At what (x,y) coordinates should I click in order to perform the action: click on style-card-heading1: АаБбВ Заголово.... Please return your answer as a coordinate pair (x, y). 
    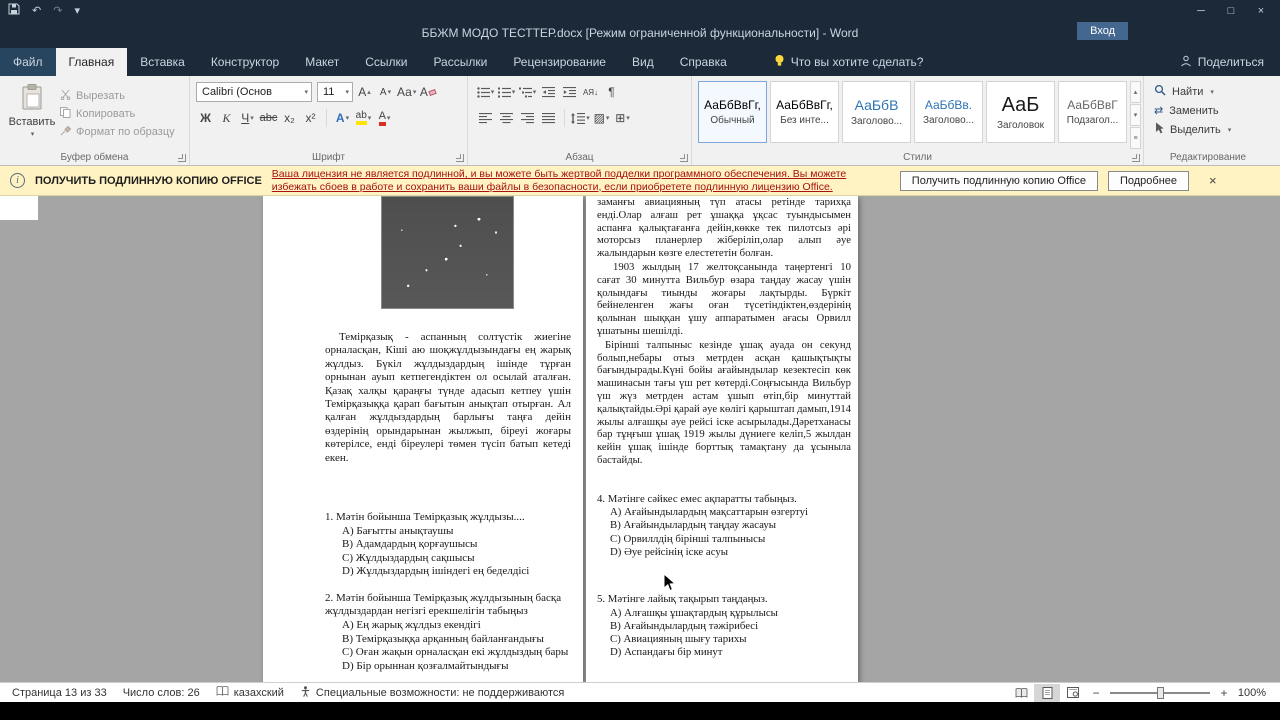
    Looking at the image, I should click on (876, 112).